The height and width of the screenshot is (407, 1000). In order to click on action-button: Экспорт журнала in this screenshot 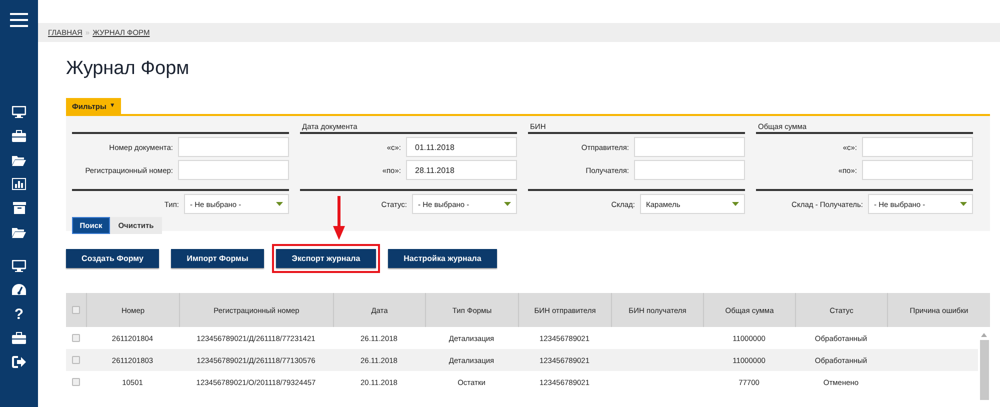, I will do `click(326, 258)`.